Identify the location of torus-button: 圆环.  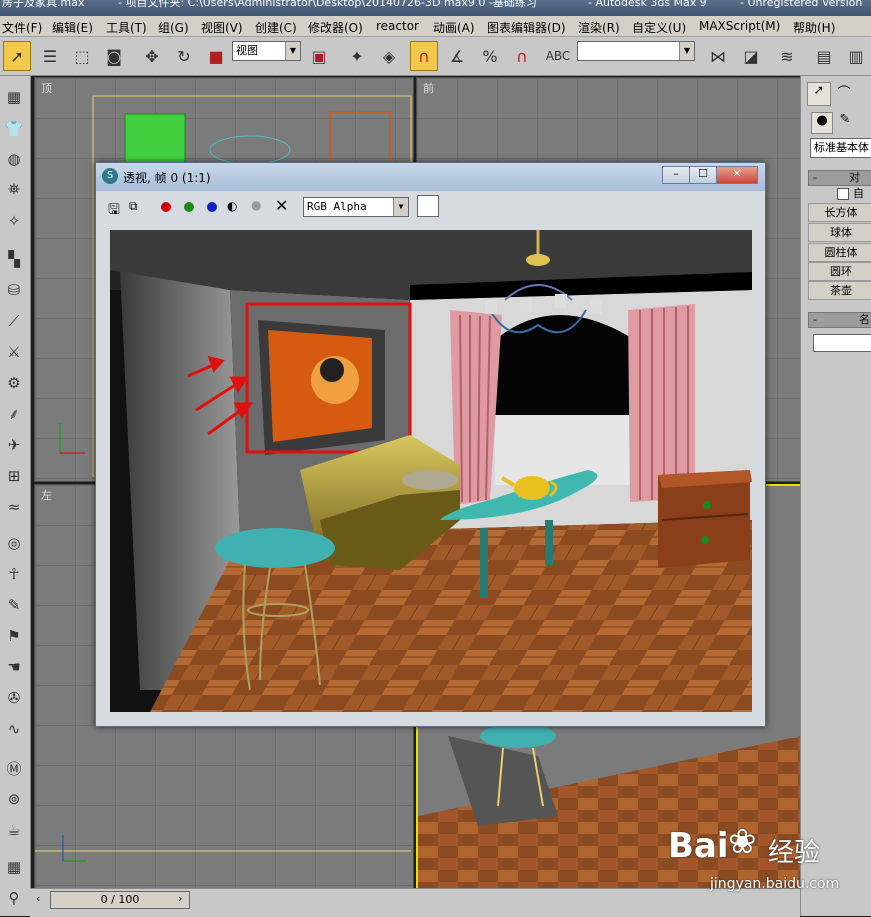
(839, 271).